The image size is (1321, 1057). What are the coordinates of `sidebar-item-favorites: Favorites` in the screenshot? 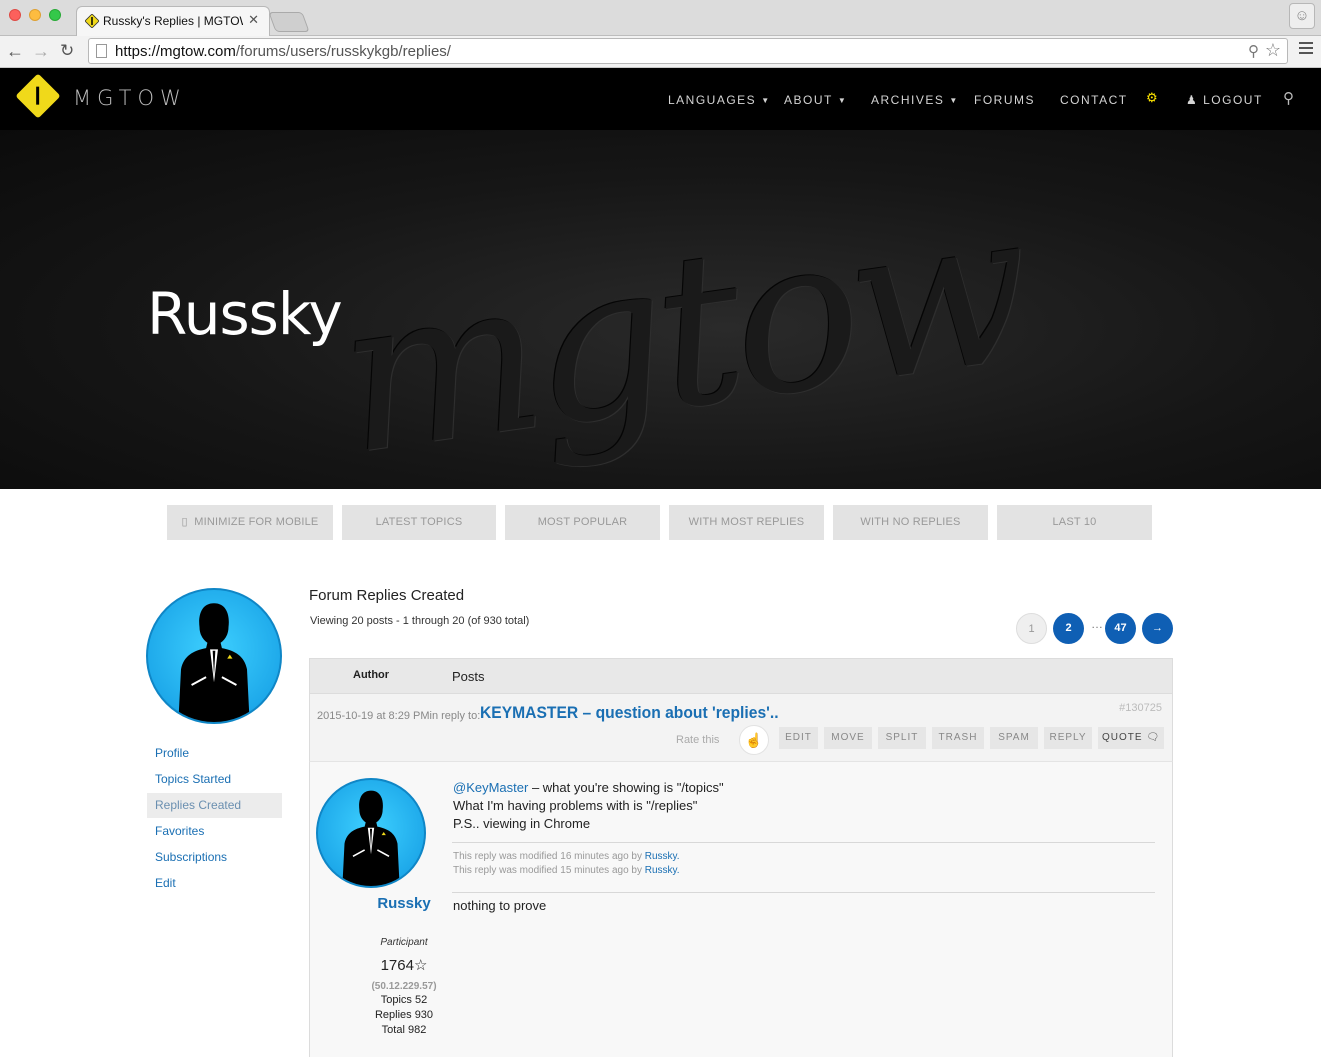 It's located at (214, 831).